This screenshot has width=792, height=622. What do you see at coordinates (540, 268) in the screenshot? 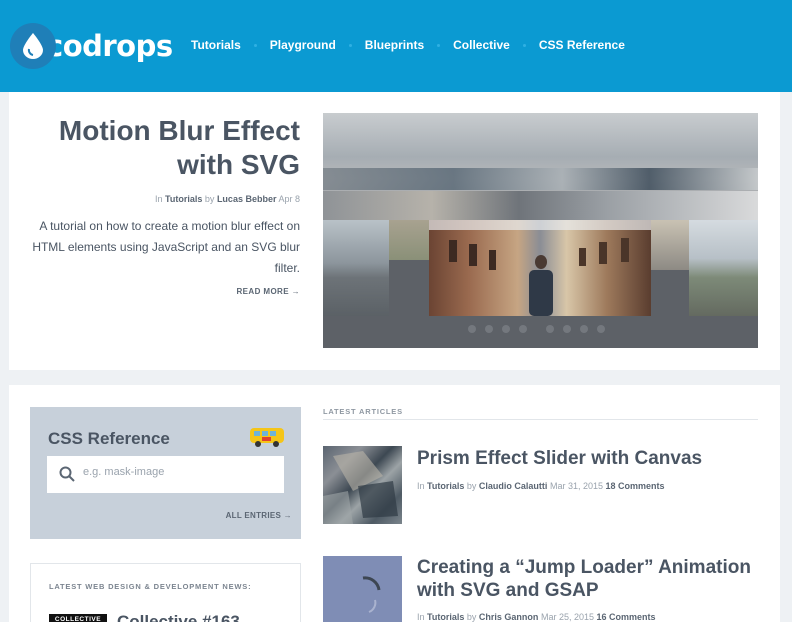
I see `slide-venice-street` at bounding box center [540, 268].